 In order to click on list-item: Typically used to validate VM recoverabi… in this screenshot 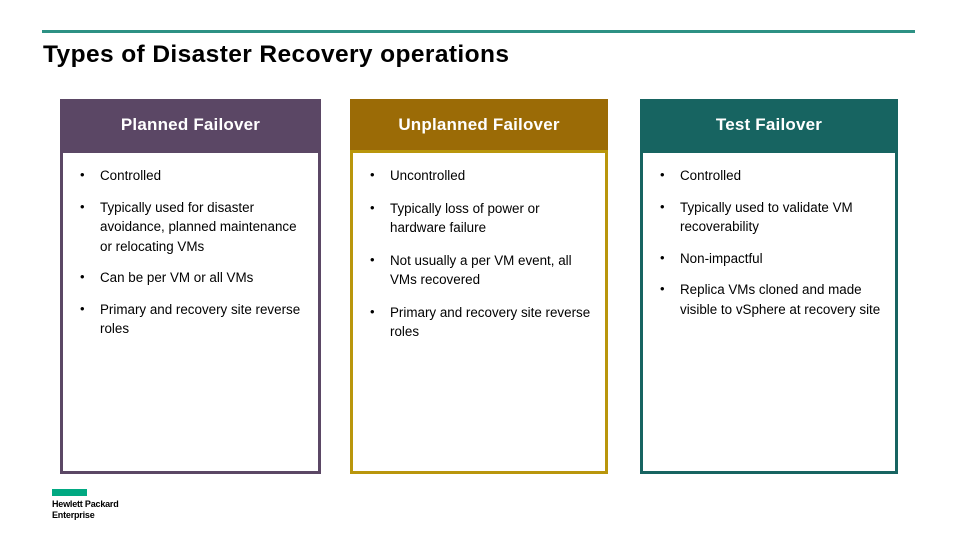, I will do `click(769, 217)`.